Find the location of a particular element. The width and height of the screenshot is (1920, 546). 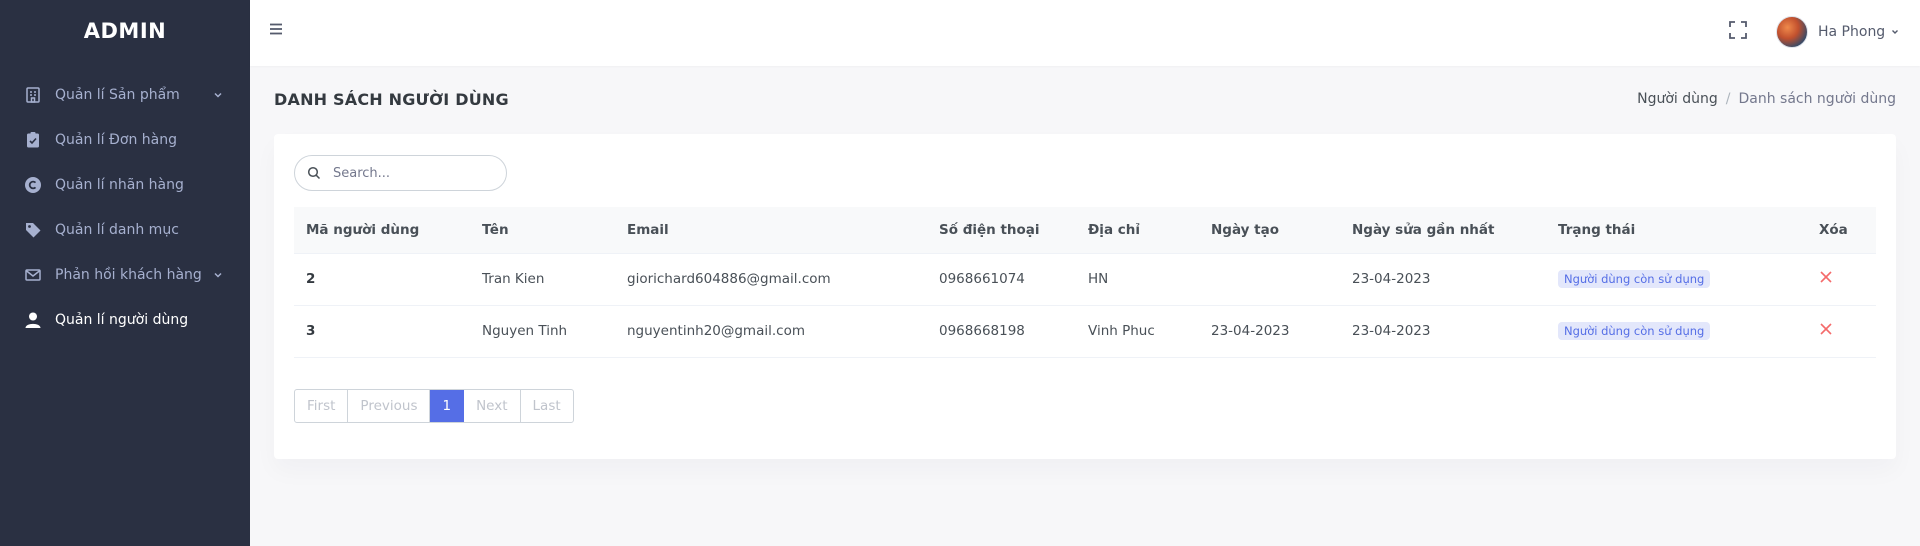

sidebar-item-label: Quản lí Sản phẩm is located at coordinates (117, 94).